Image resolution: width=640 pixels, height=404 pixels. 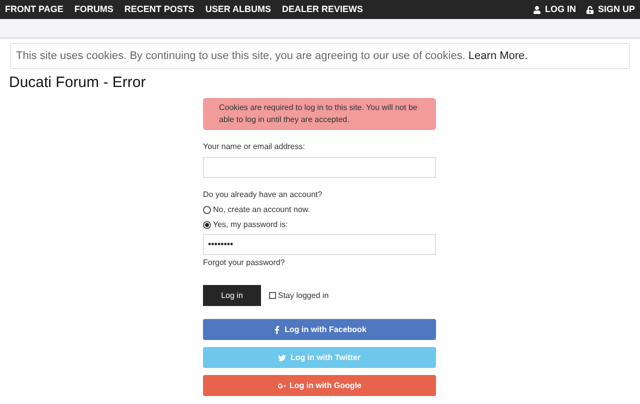 I want to click on facebook-icon, so click(x=276, y=330).